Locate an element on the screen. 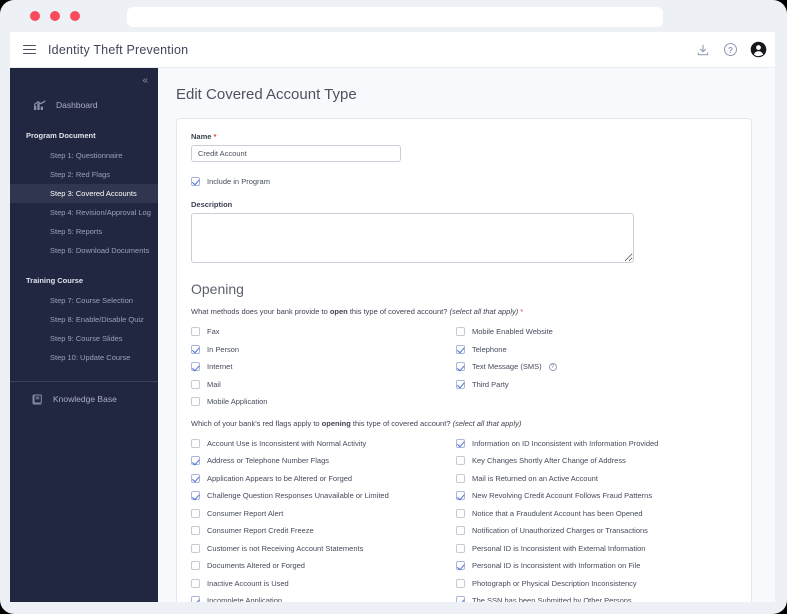  address-bar is located at coordinates (395, 17).